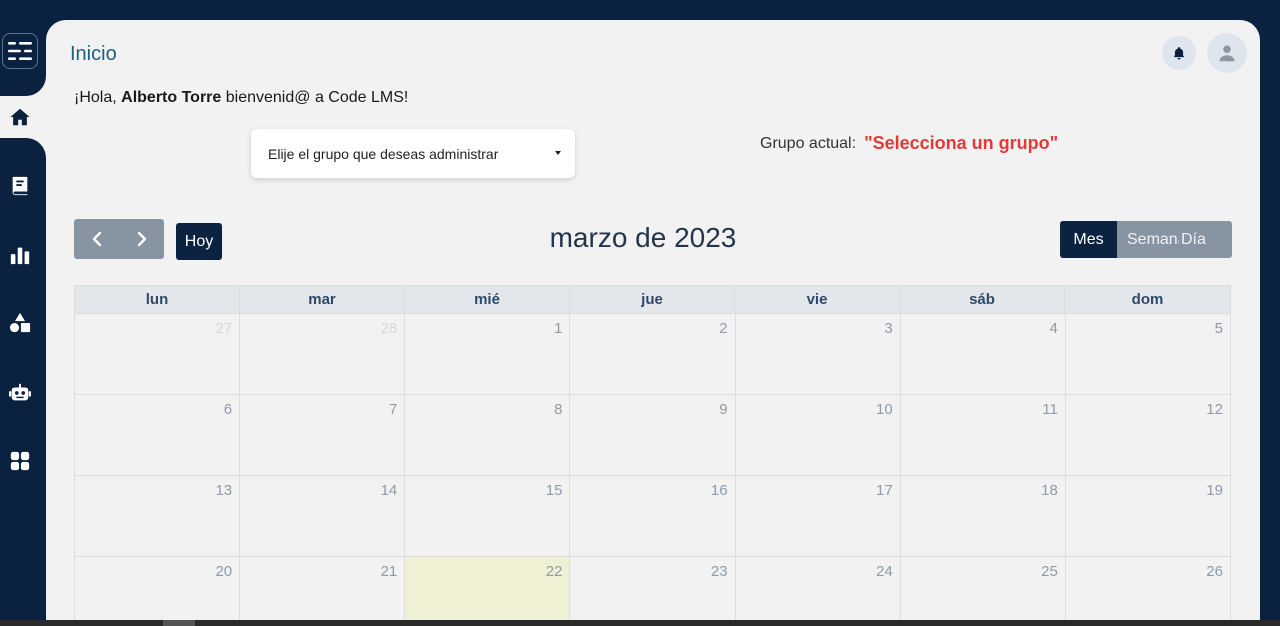 The width and height of the screenshot is (1280, 626). What do you see at coordinates (383, 153) in the screenshot?
I see `group-select-label: Elije el grupo que deseas administrar` at bounding box center [383, 153].